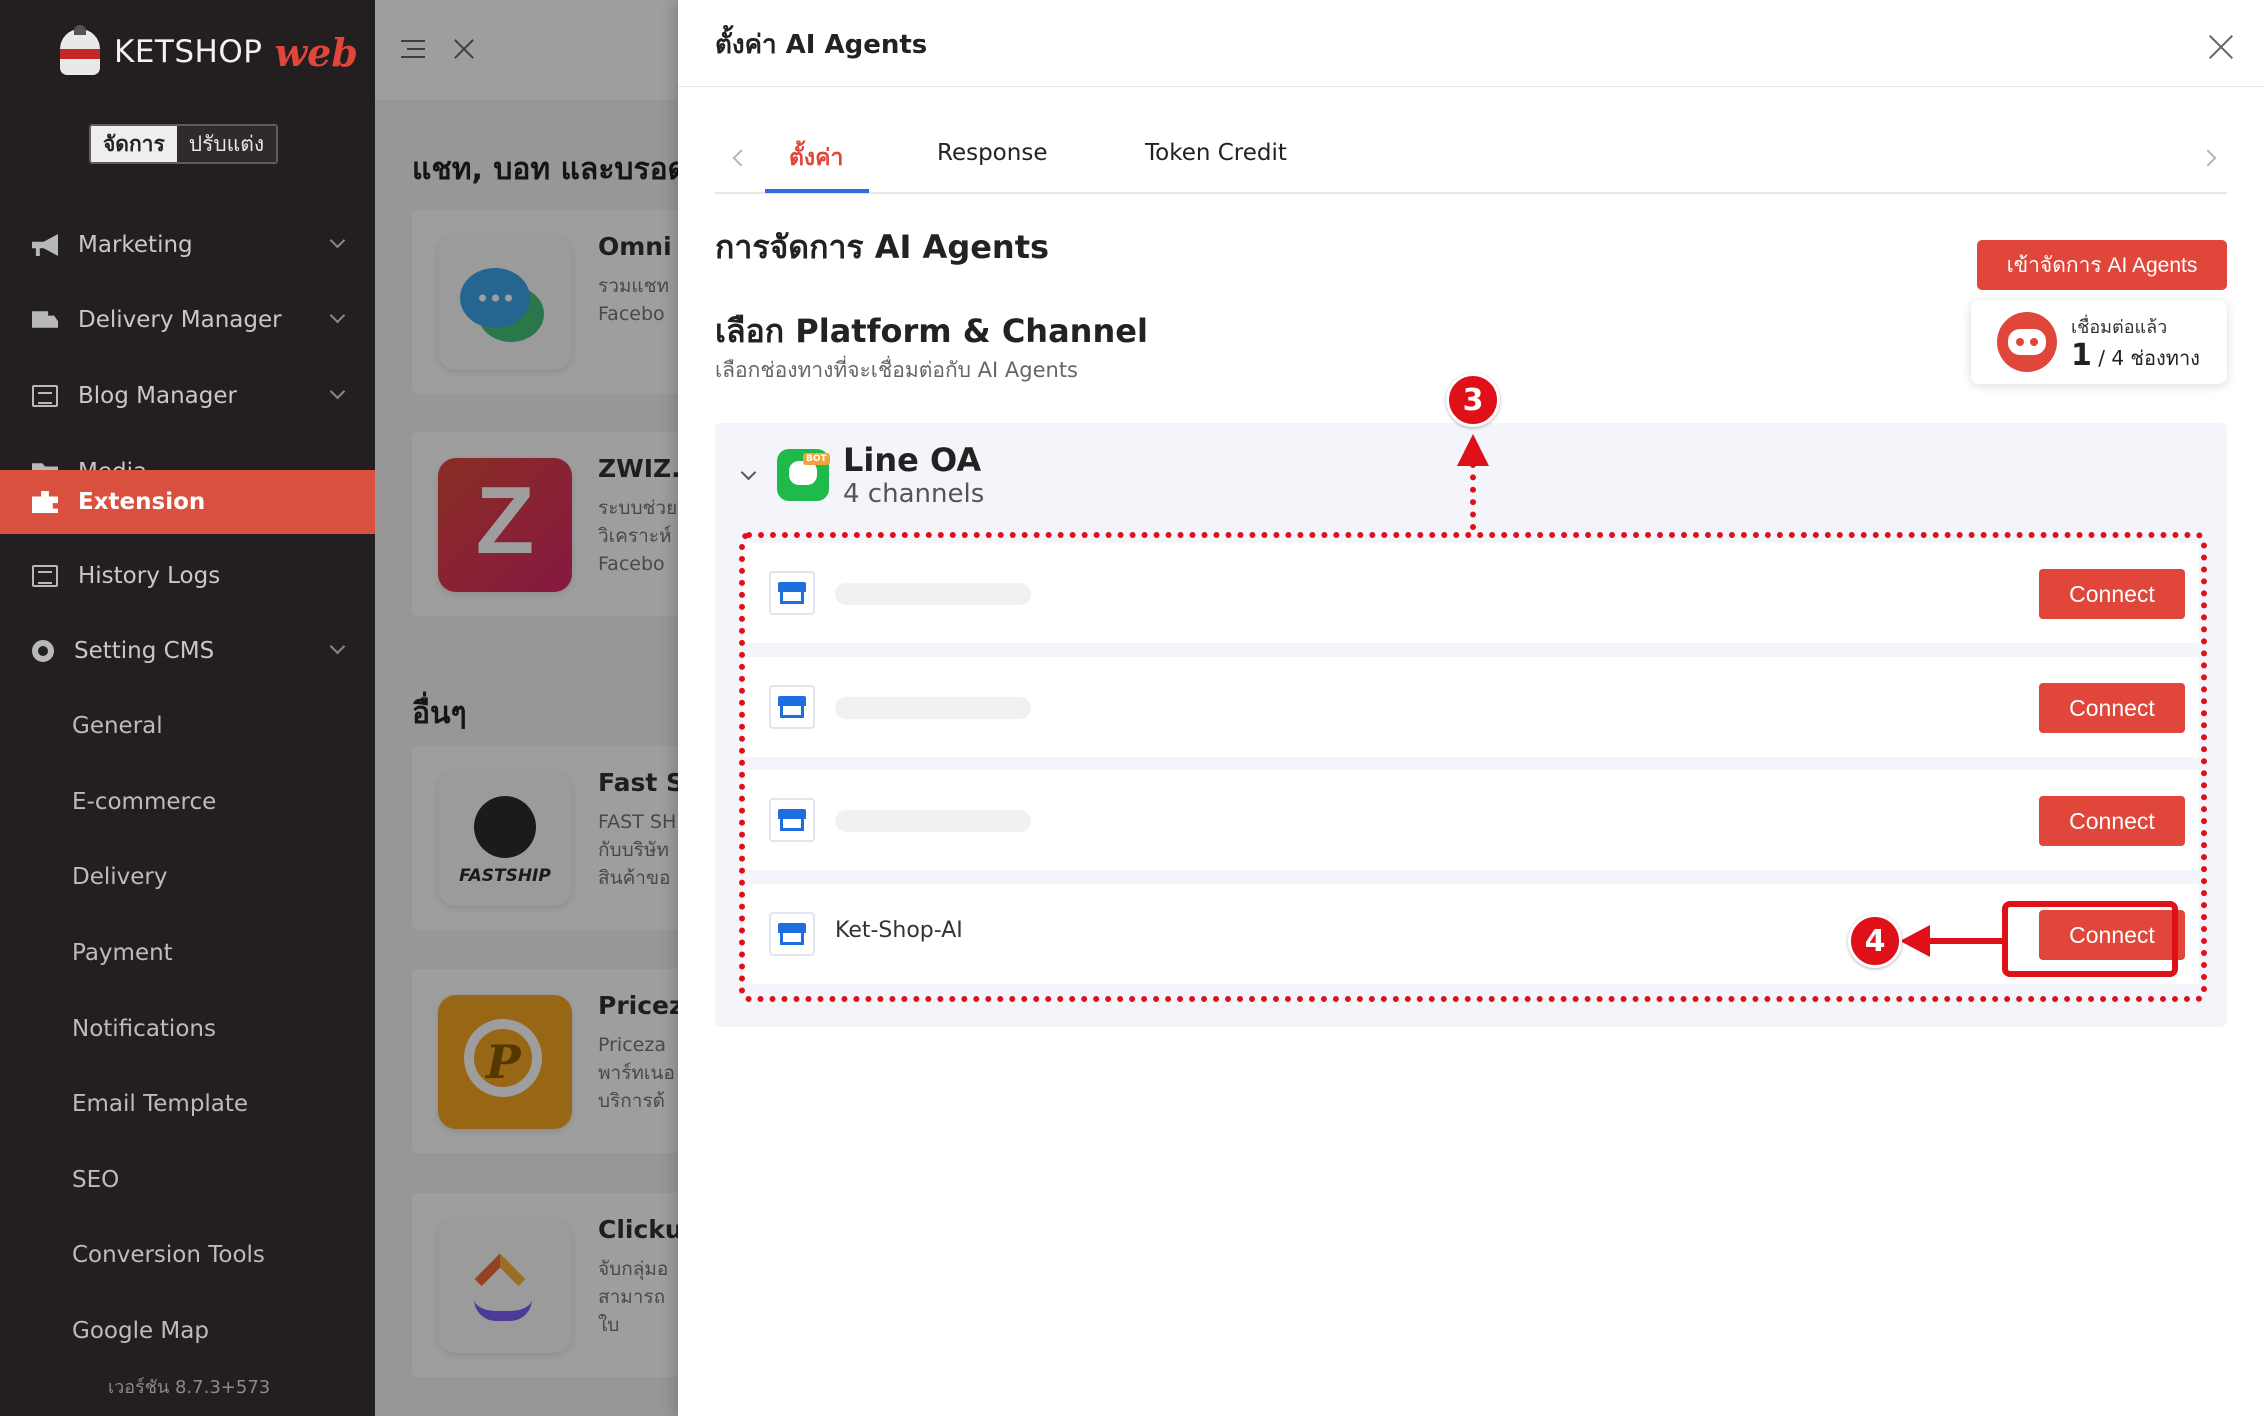 This screenshot has height=1416, width=2264. Describe the element at coordinates (142, 502) in the screenshot. I see `sidebar-item-label: Extension` at that location.